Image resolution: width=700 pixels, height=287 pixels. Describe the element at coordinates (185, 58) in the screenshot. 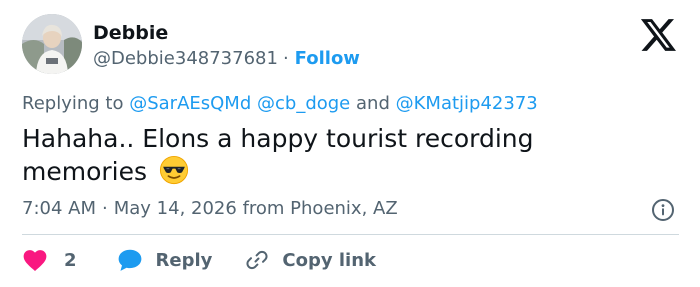

I see `author-handle: @Debbie348737681` at that location.